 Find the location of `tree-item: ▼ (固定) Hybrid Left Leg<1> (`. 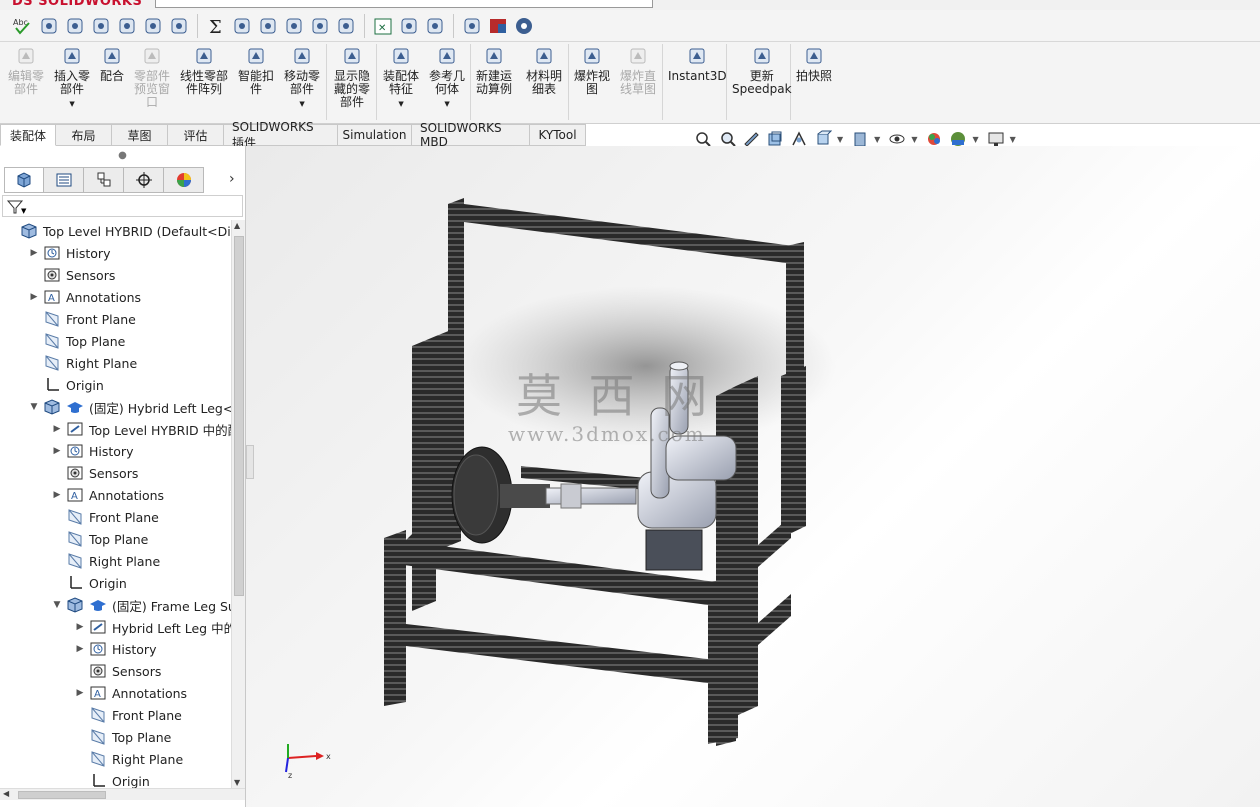

tree-item: ▼ (固定) Hybrid Left Leg<1> ( is located at coordinates (130, 407).